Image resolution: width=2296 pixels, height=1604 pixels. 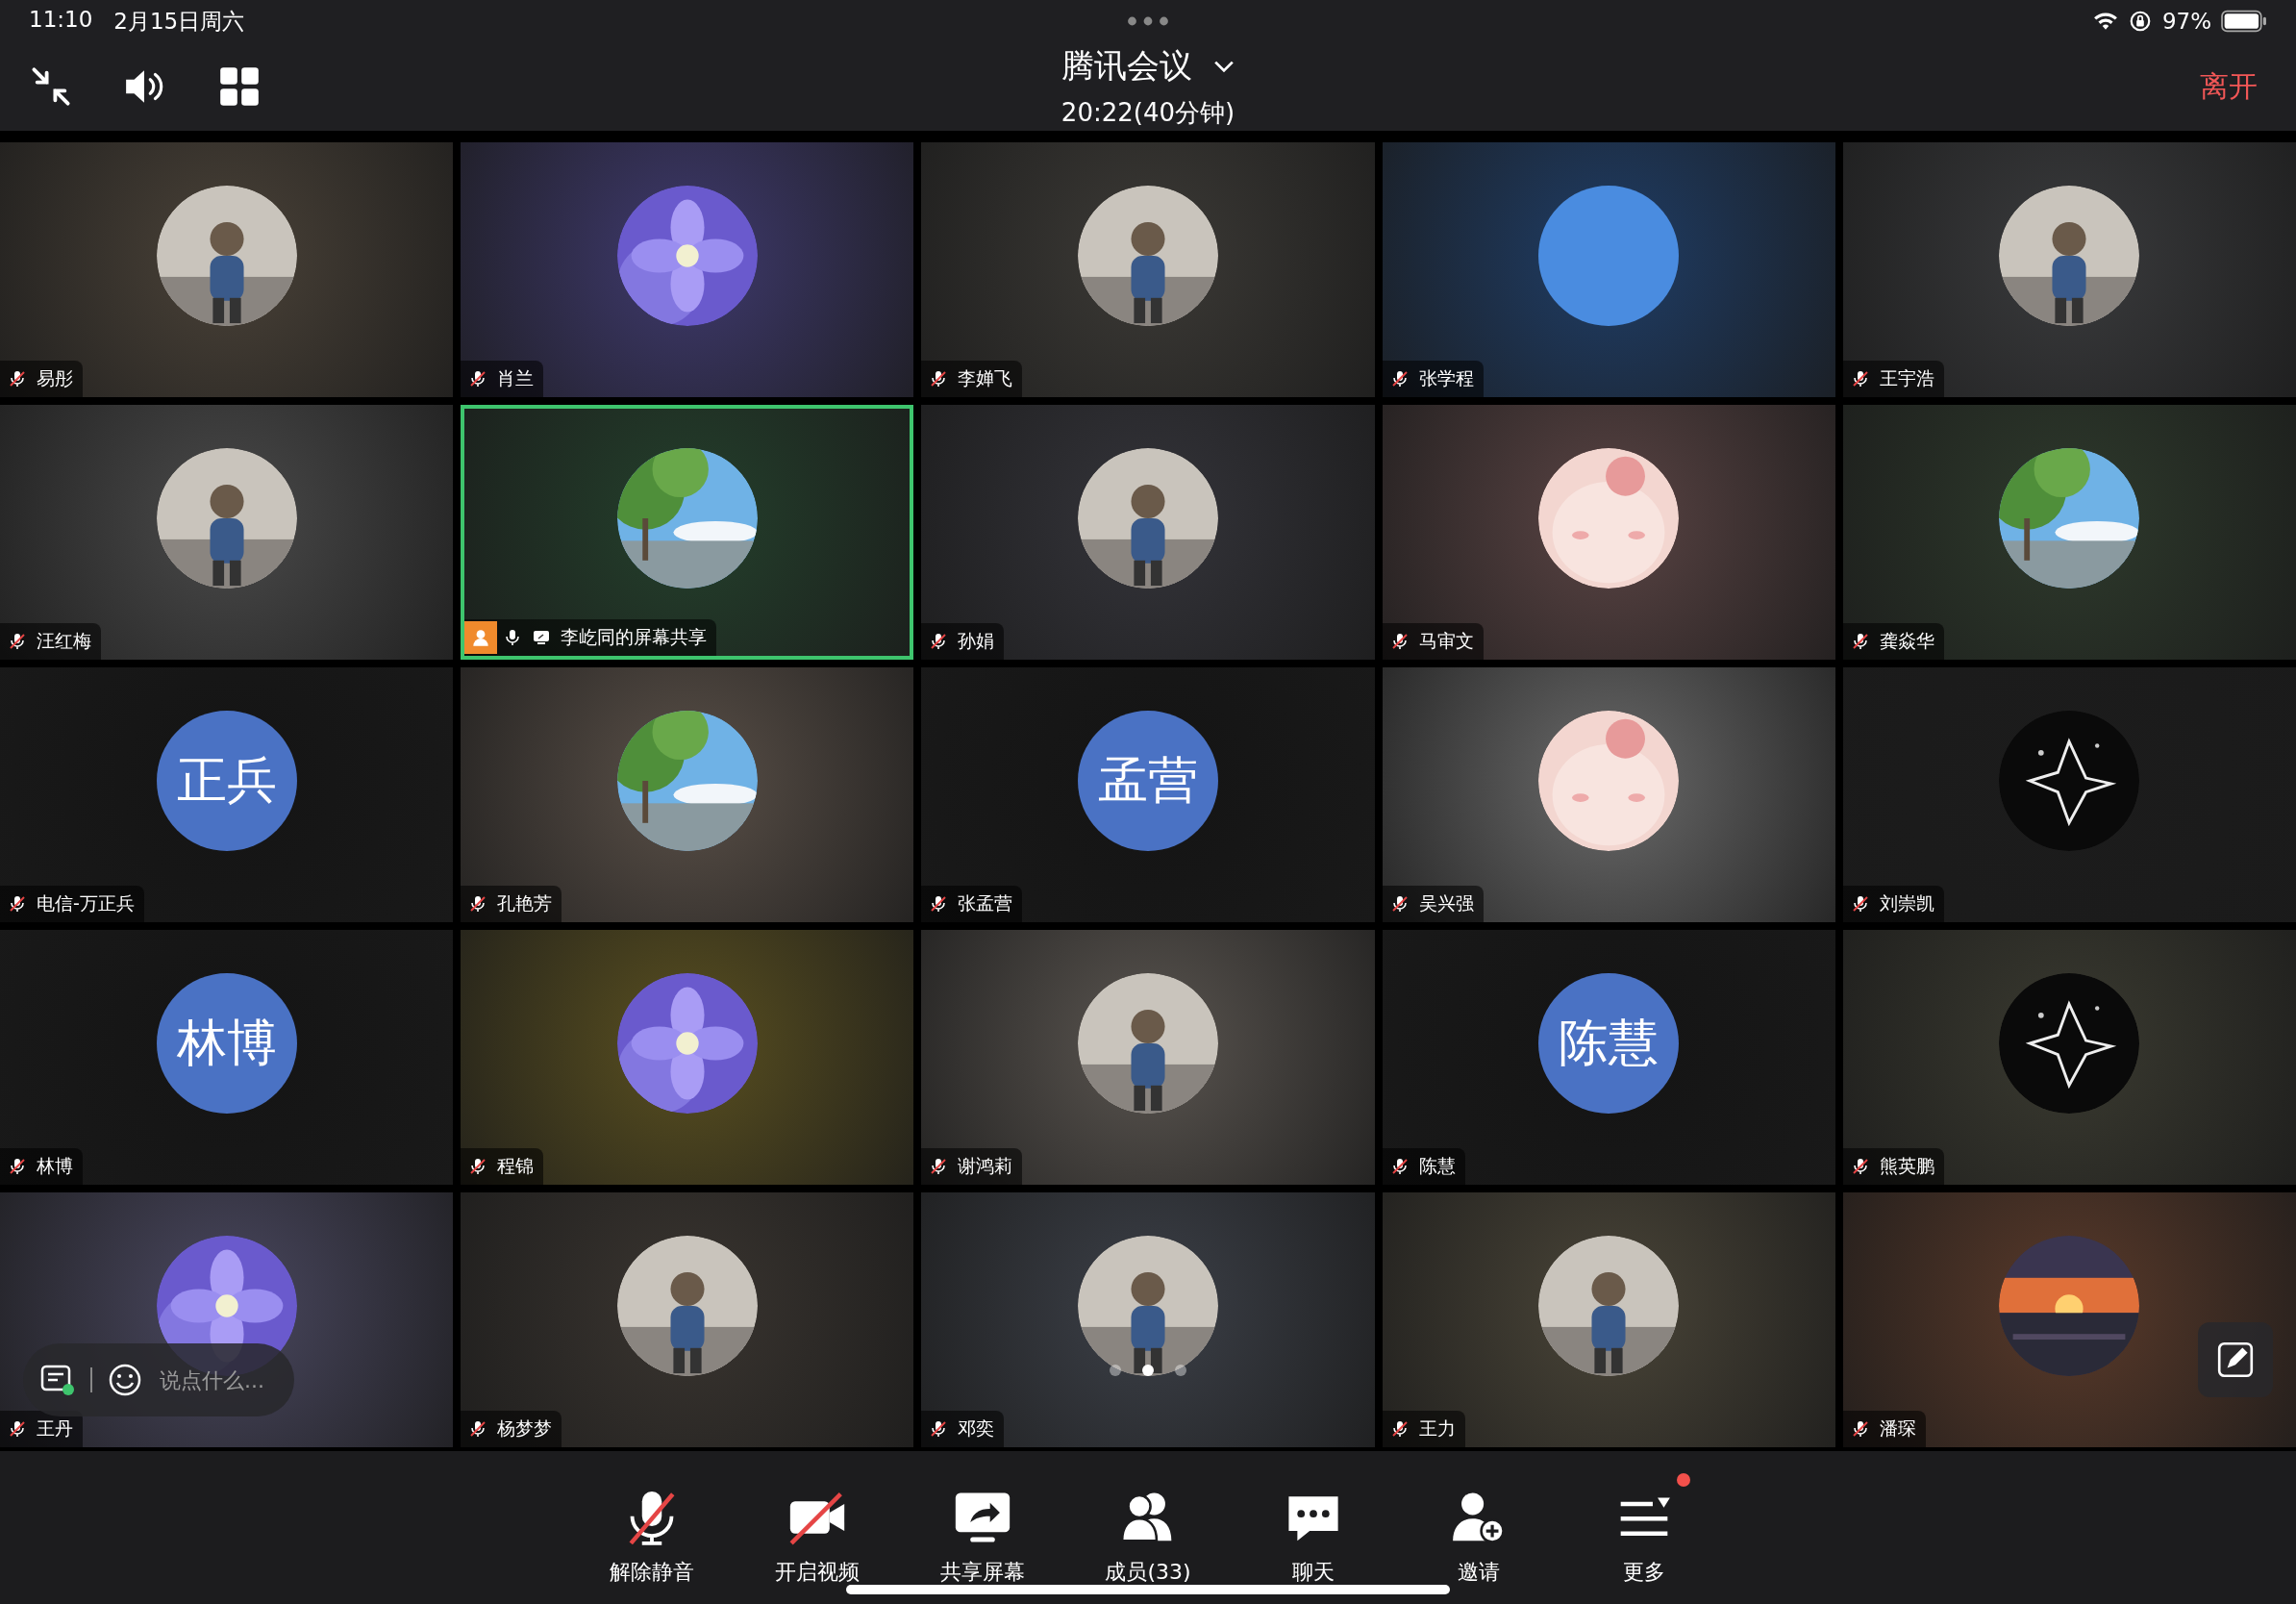 I want to click on participant-name: 潘琛, so click(x=1897, y=1428).